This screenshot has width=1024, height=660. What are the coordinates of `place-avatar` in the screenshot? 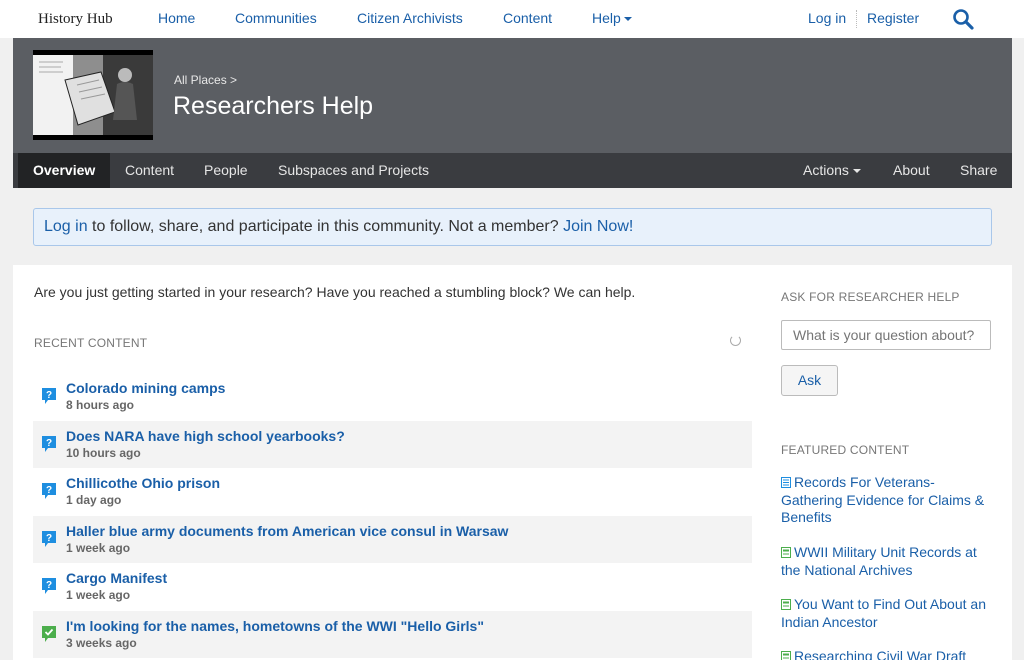 It's located at (93, 95).